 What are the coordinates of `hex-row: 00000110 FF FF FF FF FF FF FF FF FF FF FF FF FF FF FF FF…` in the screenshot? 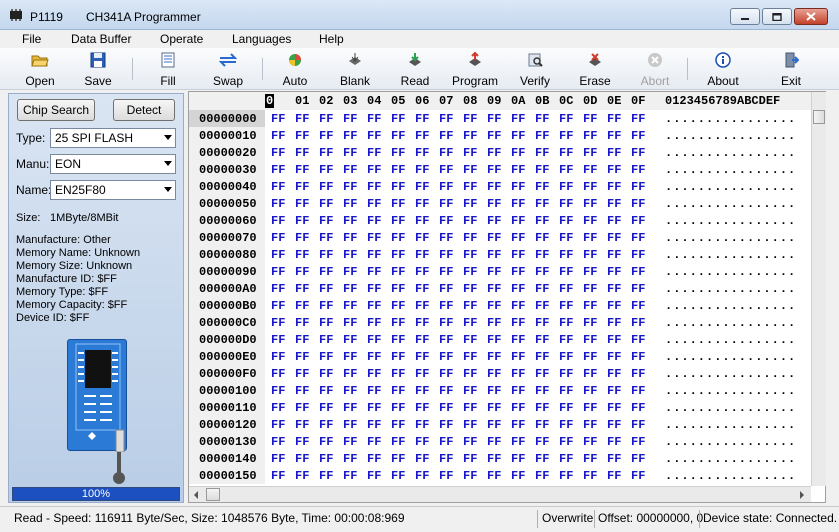 It's located at (500, 407).